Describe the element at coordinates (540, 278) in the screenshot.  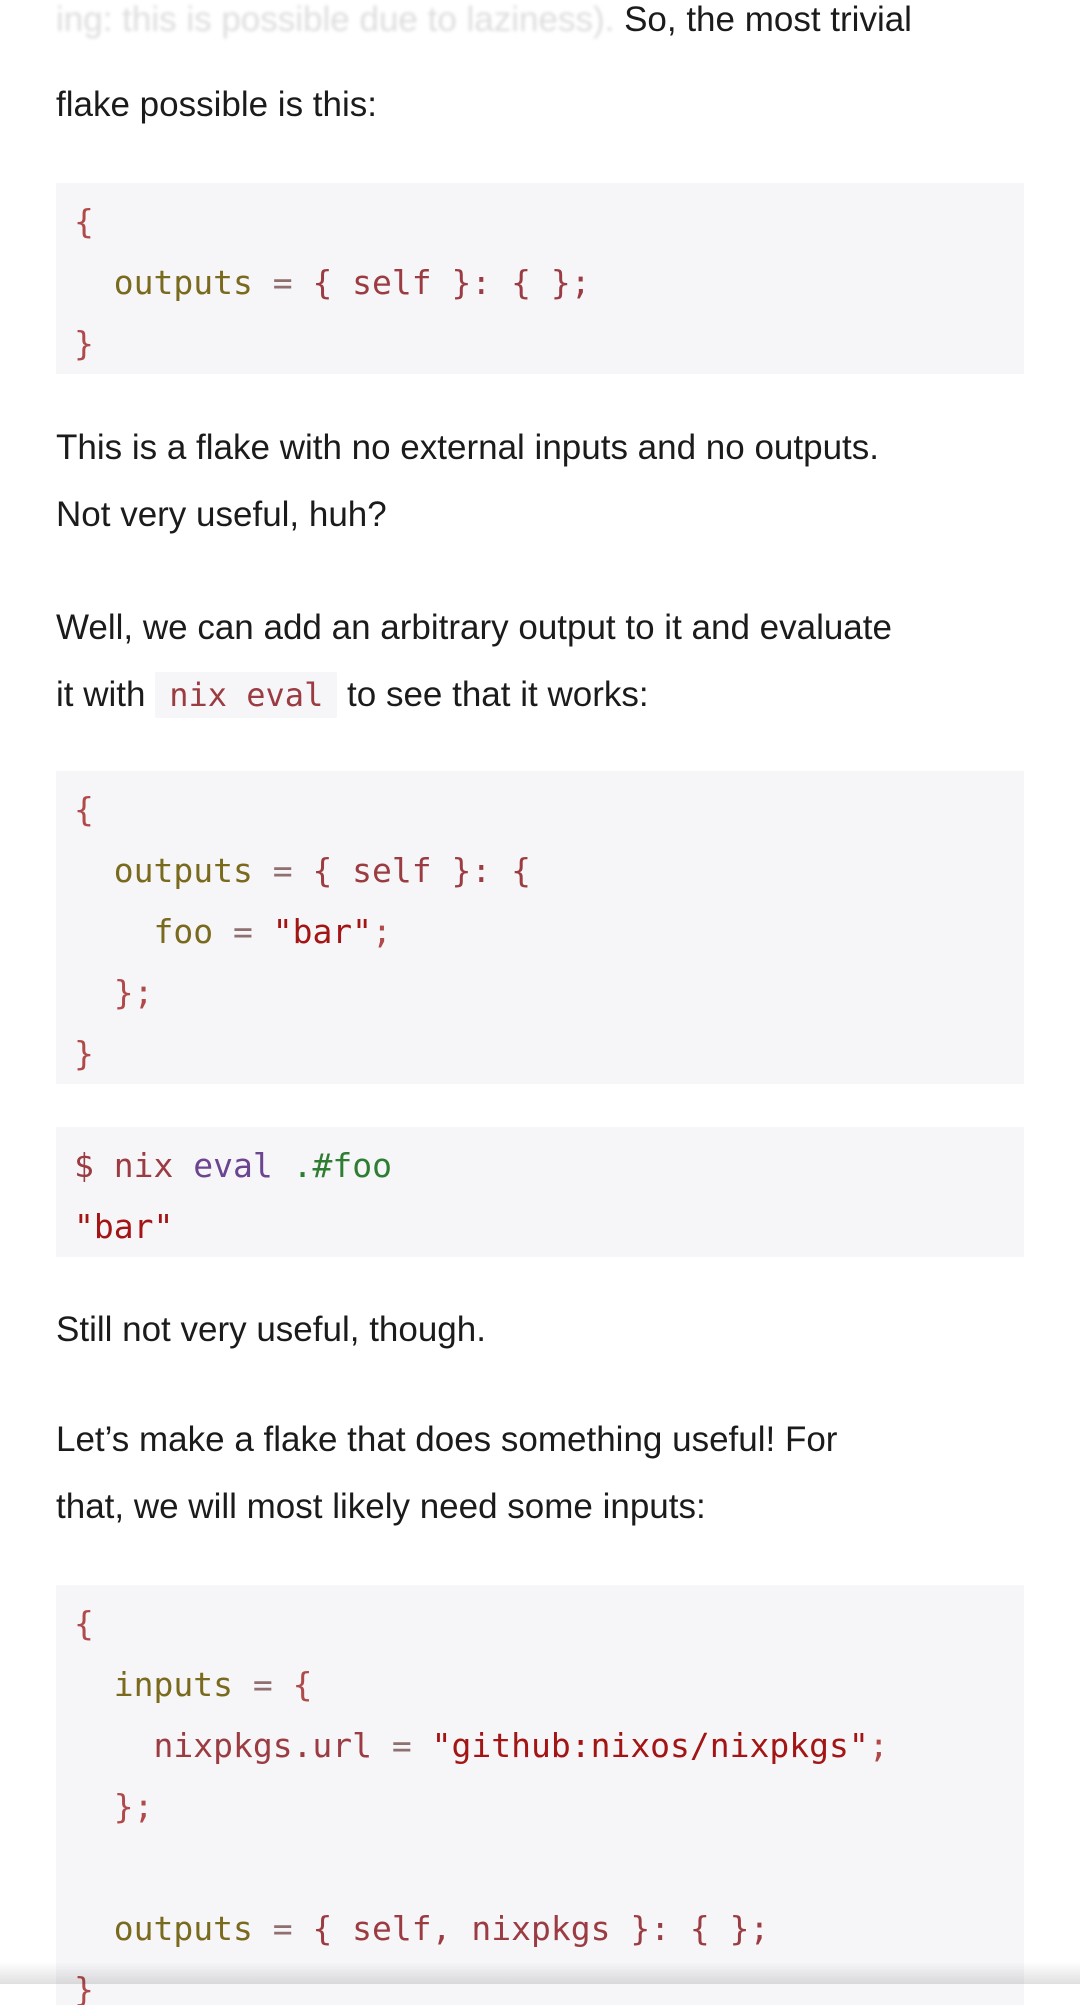
I see `code-block-trivial-flake: { outputs = { self }: { }; }` at that location.